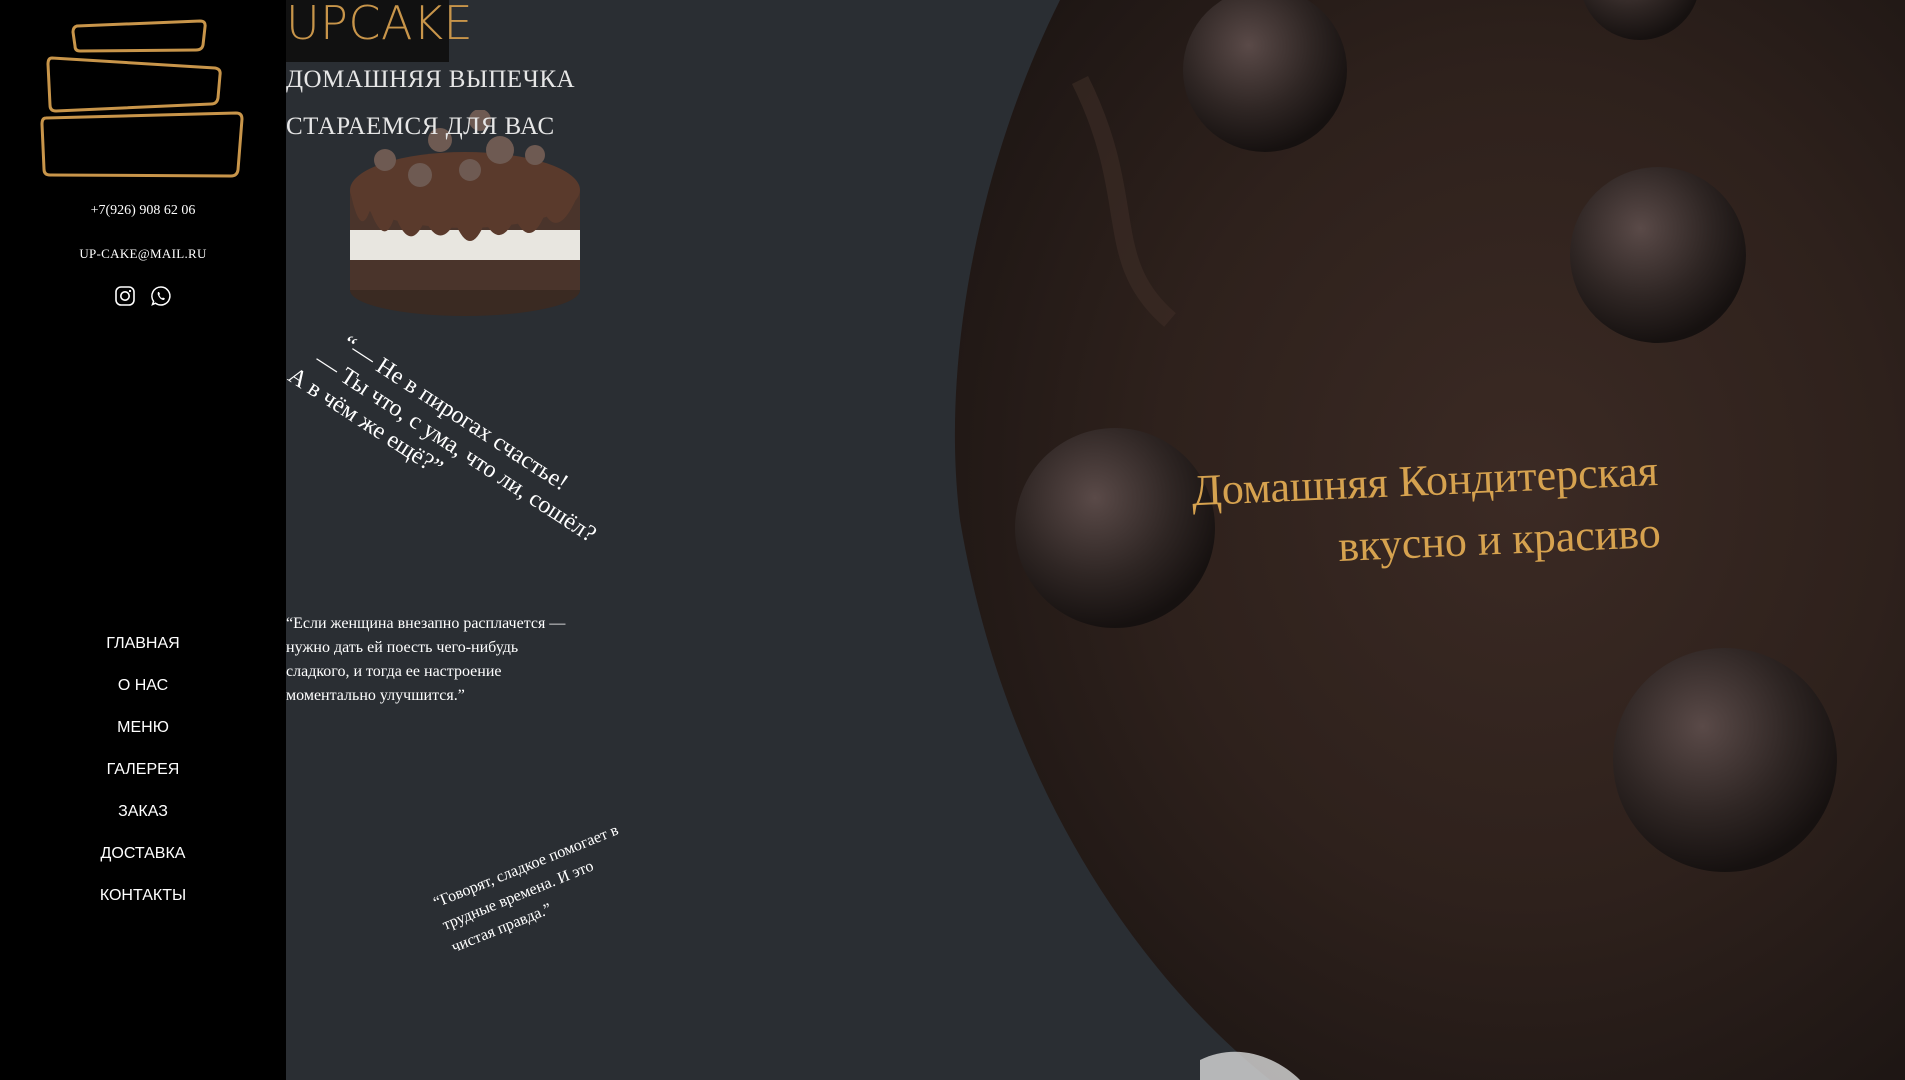  What do you see at coordinates (161, 296) in the screenshot?
I see `whatsapp-icon` at bounding box center [161, 296].